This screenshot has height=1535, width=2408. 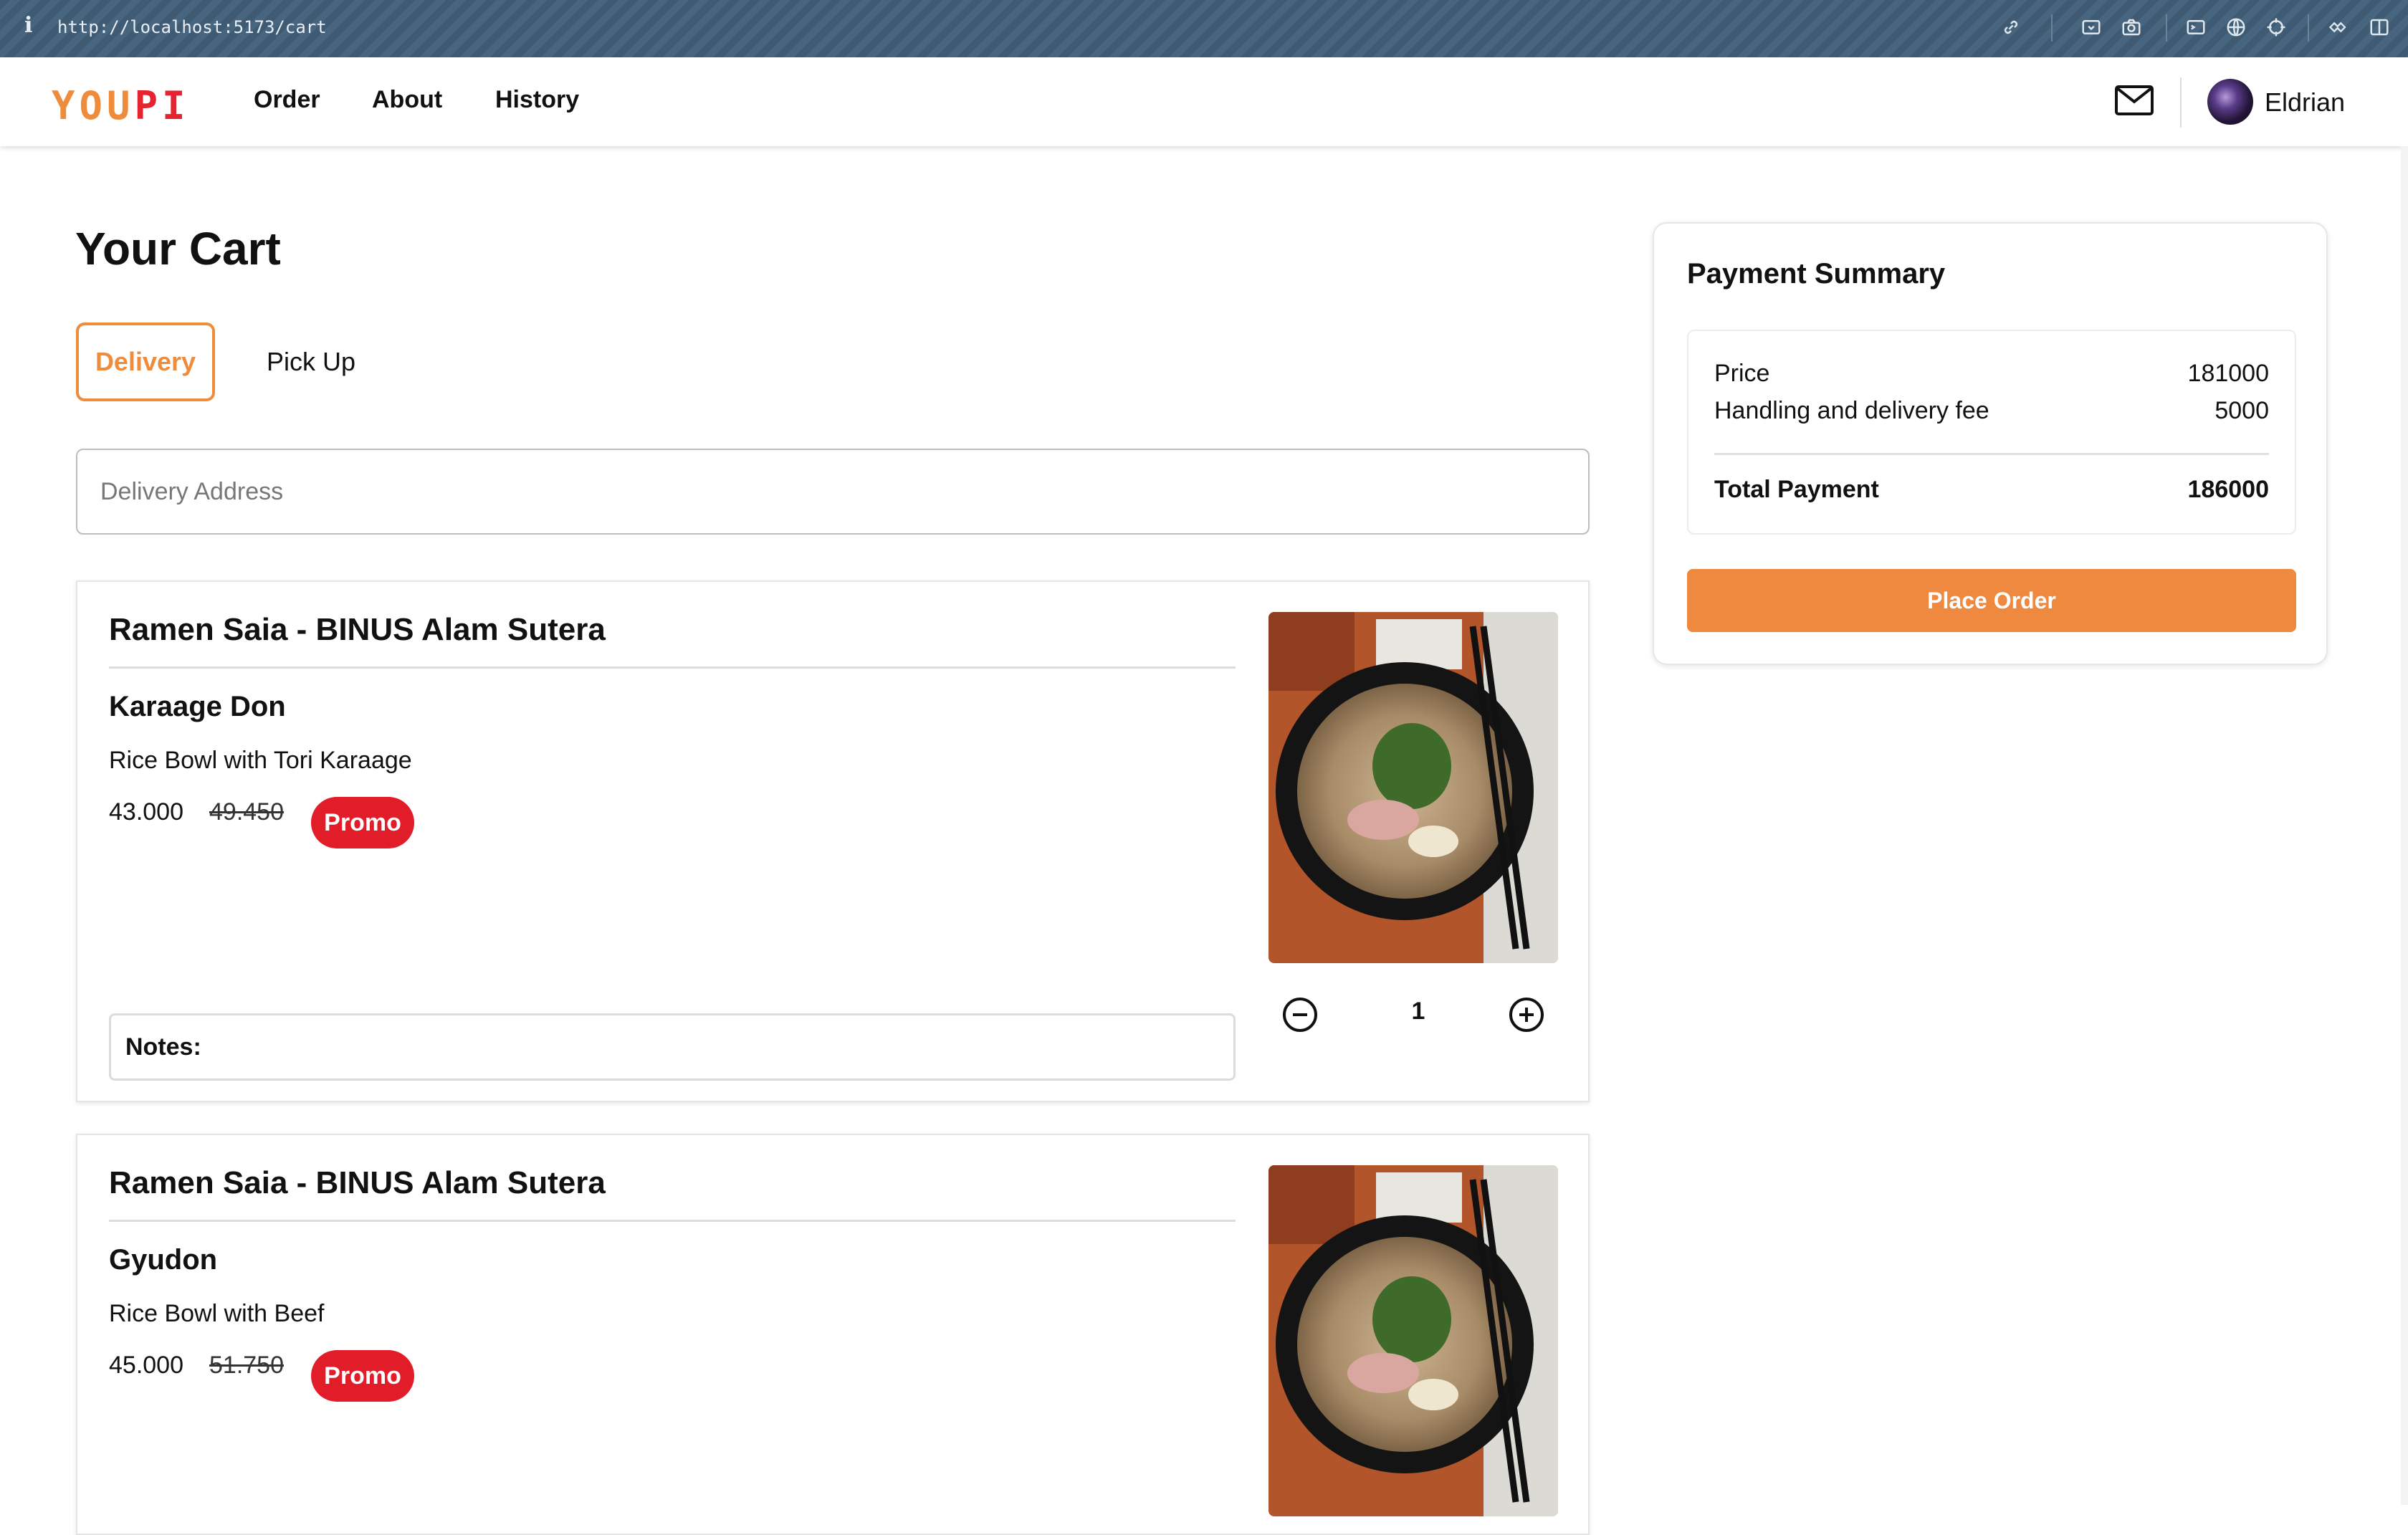 I want to click on quantity-value: 1, so click(x=1418, y=1011).